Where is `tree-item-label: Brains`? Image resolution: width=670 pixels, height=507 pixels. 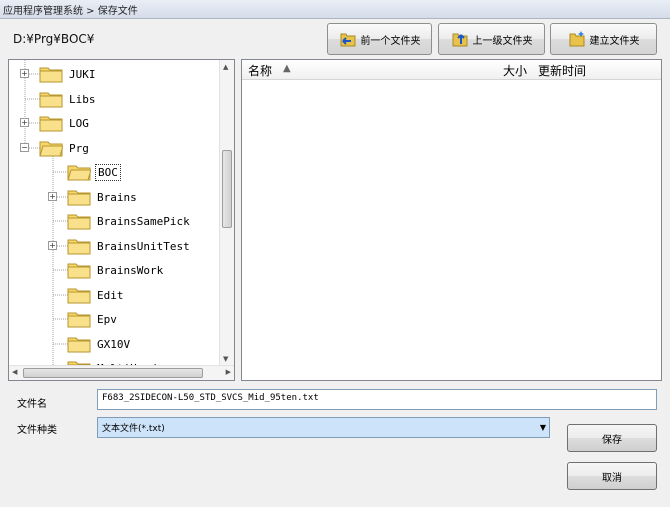 tree-item-label: Brains is located at coordinates (117, 197).